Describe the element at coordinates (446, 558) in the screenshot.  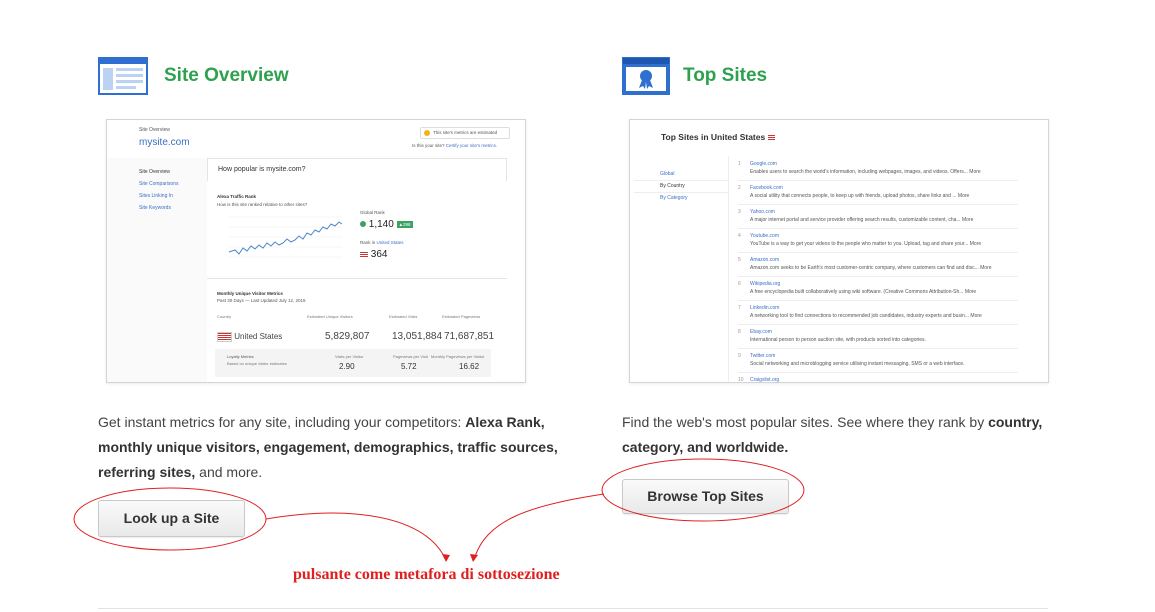
I see `left-arrowhead` at that location.